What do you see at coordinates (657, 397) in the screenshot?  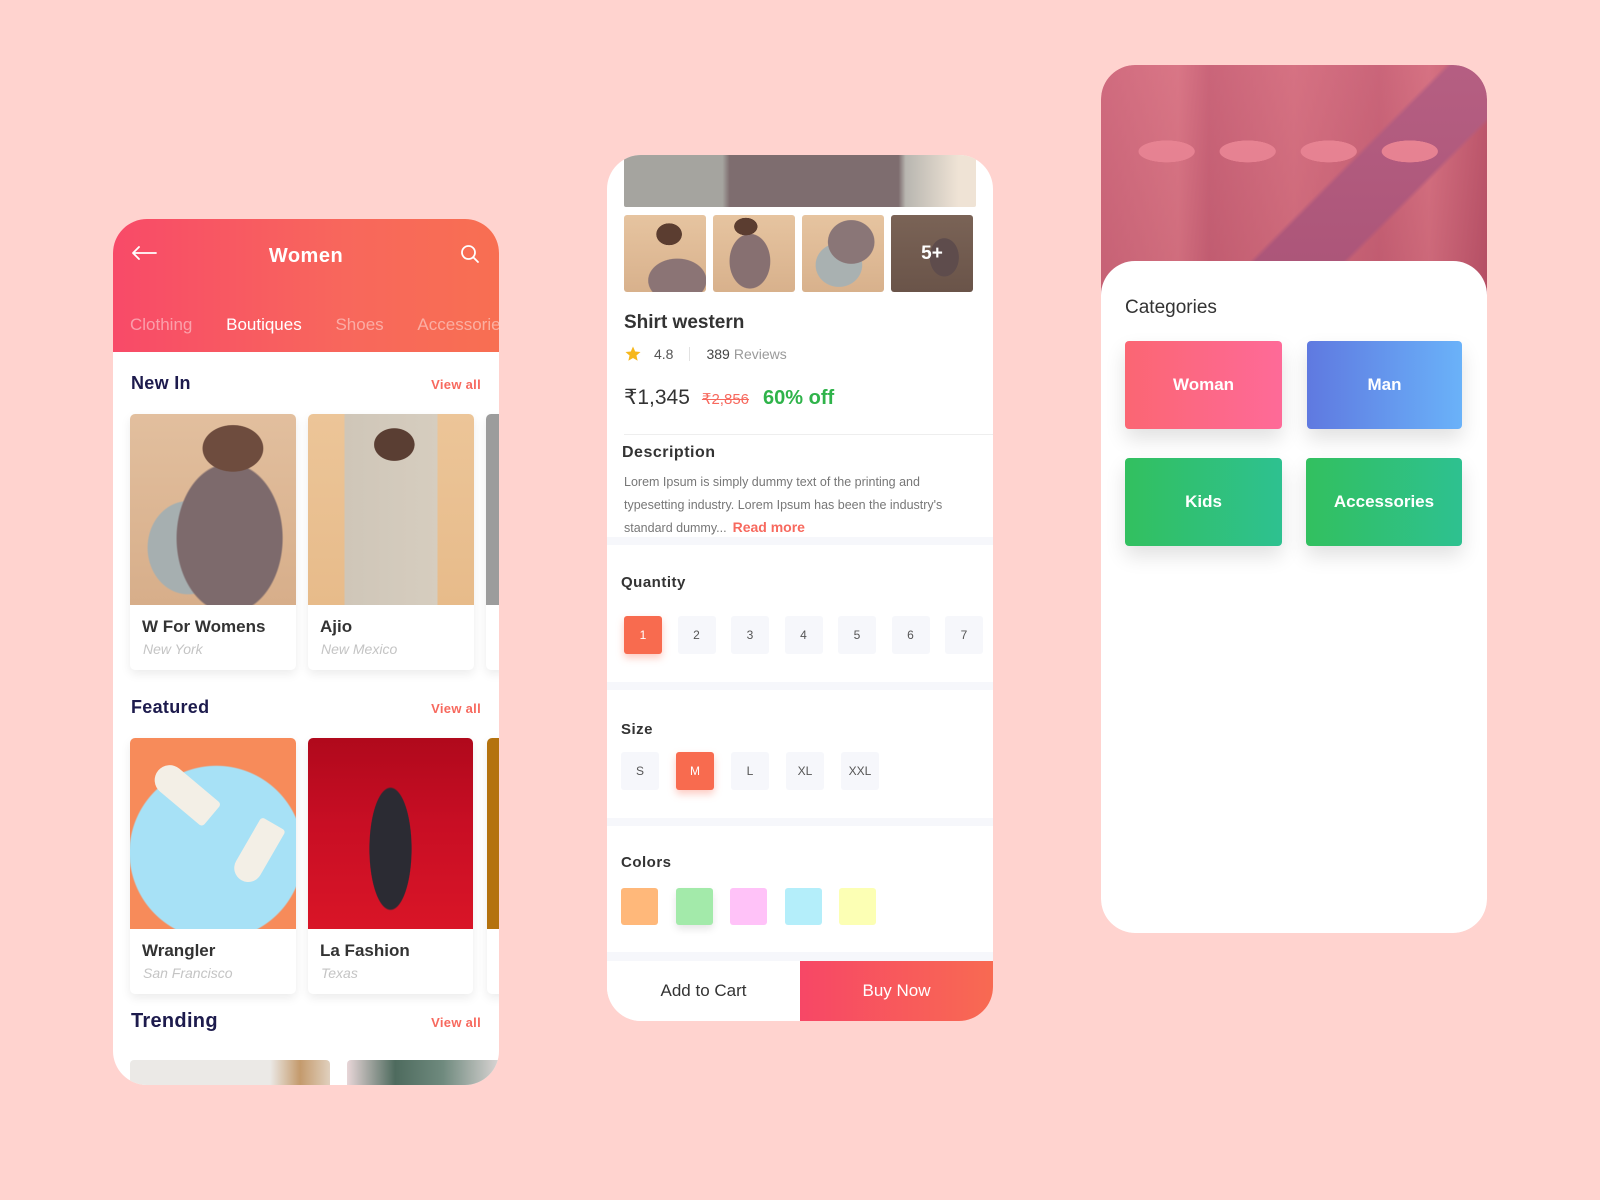 I see `current-price: ₹1,345` at bounding box center [657, 397].